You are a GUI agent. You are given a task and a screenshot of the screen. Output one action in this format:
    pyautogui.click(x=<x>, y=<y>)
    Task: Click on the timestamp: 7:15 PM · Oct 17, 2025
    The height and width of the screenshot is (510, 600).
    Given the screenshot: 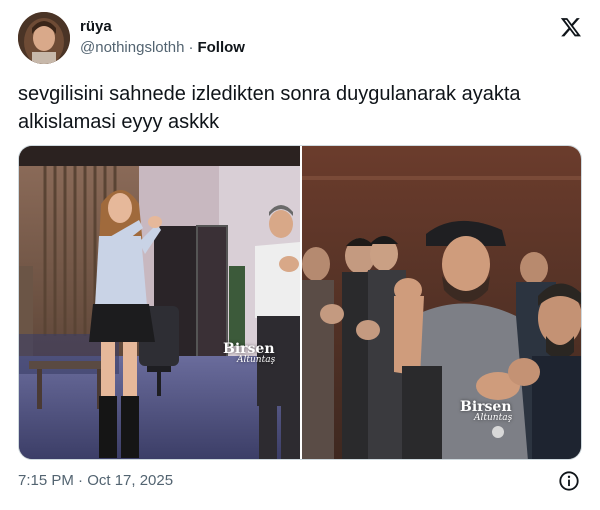 What is the action you would take?
    pyautogui.click(x=95, y=480)
    